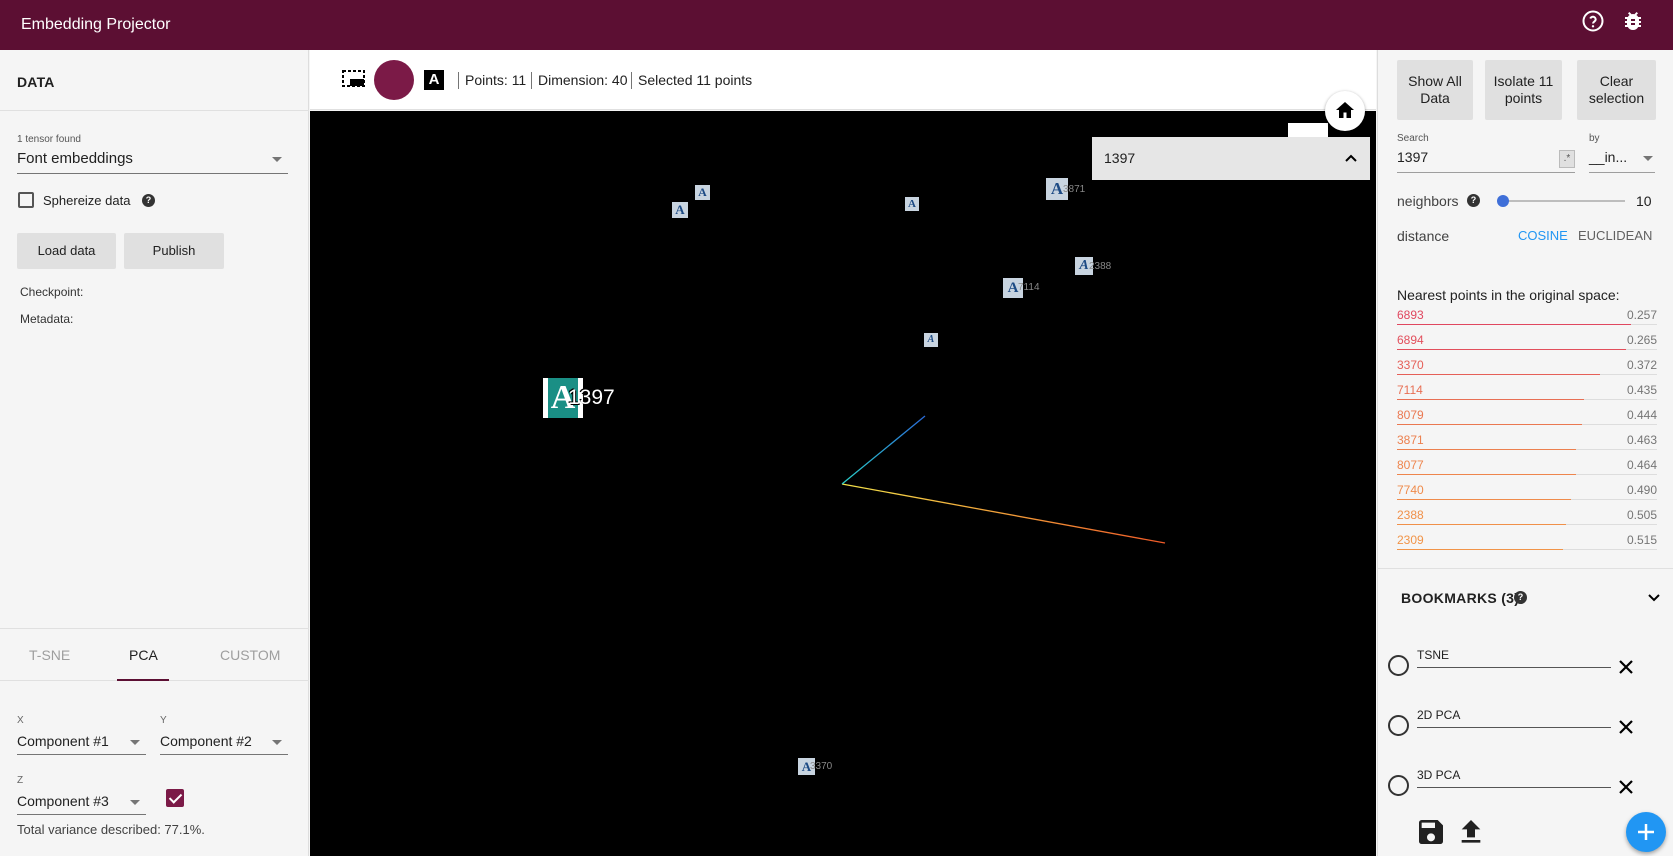 Image resolution: width=1673 pixels, height=856 pixels. What do you see at coordinates (1508, 295) in the screenshot?
I see `nearest-points-title: Nearest points in the original space:` at bounding box center [1508, 295].